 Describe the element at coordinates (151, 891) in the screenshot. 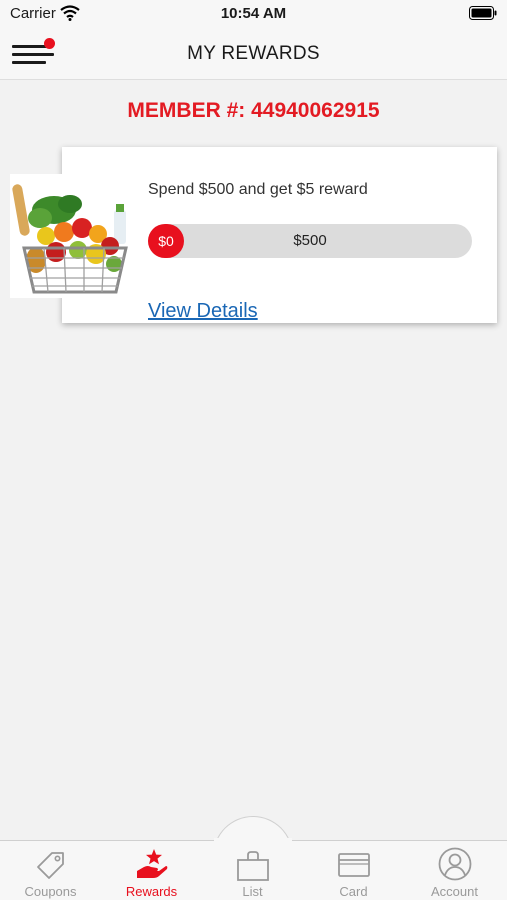

I see `tab-label: Rewards` at that location.